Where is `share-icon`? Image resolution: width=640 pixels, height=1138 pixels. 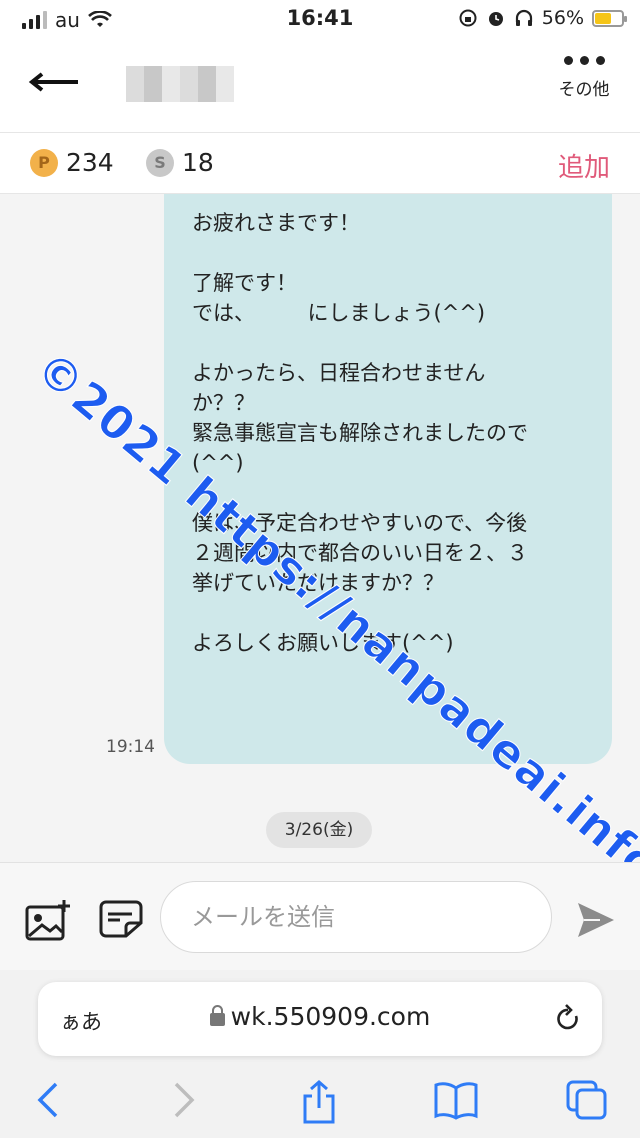
share-icon is located at coordinates (319, 1102).